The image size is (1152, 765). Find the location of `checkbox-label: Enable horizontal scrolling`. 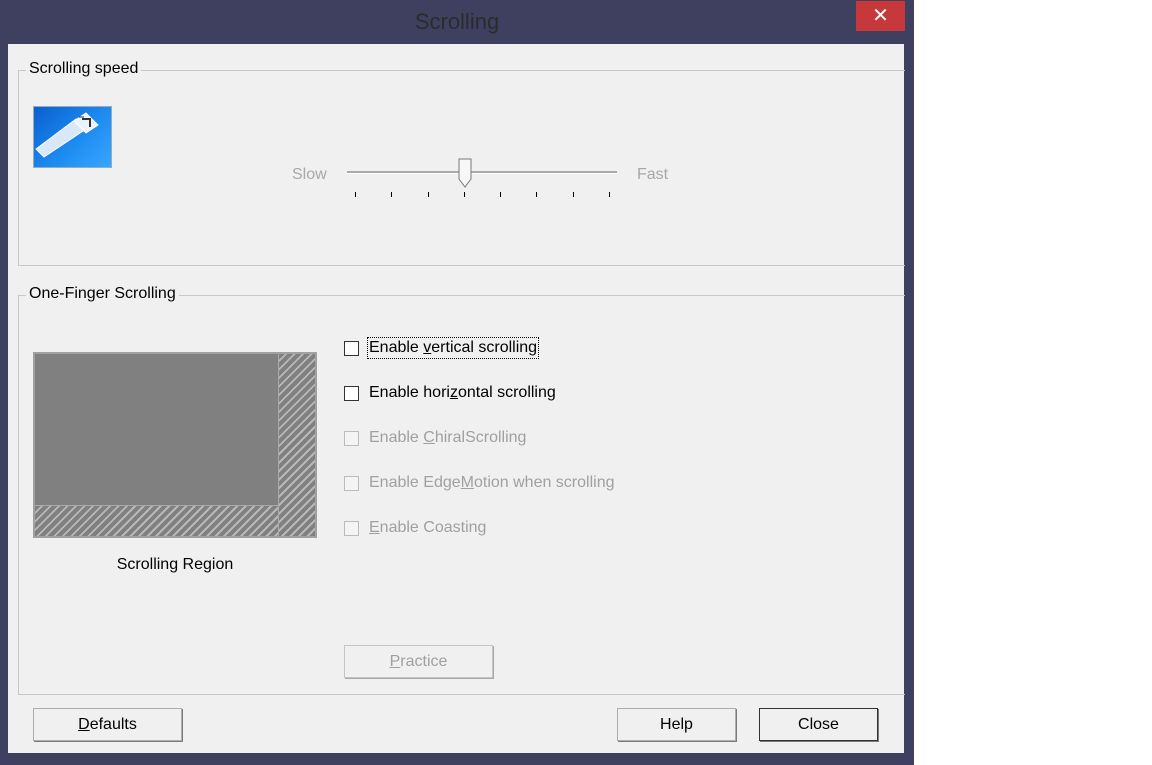

checkbox-label: Enable horizontal scrolling is located at coordinates (462, 393).